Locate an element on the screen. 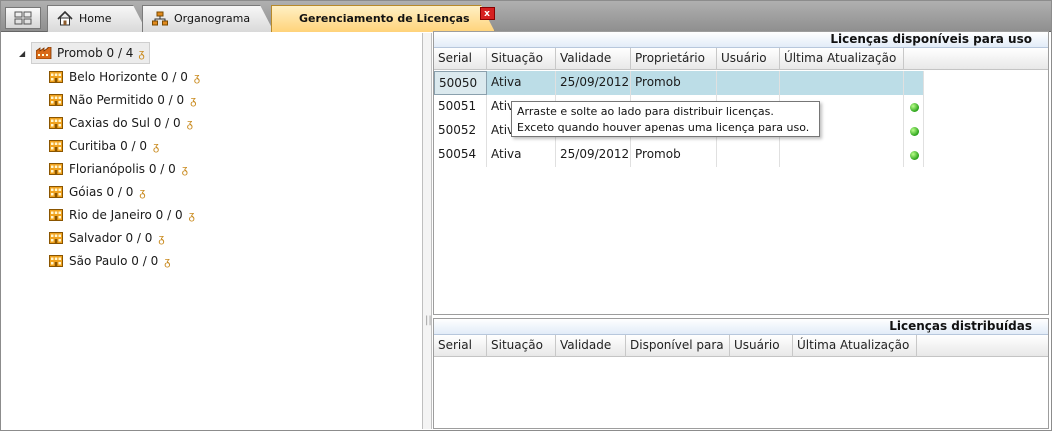  tree-node: Salvador 0 / 0 ᵹ is located at coordinates (107, 238).